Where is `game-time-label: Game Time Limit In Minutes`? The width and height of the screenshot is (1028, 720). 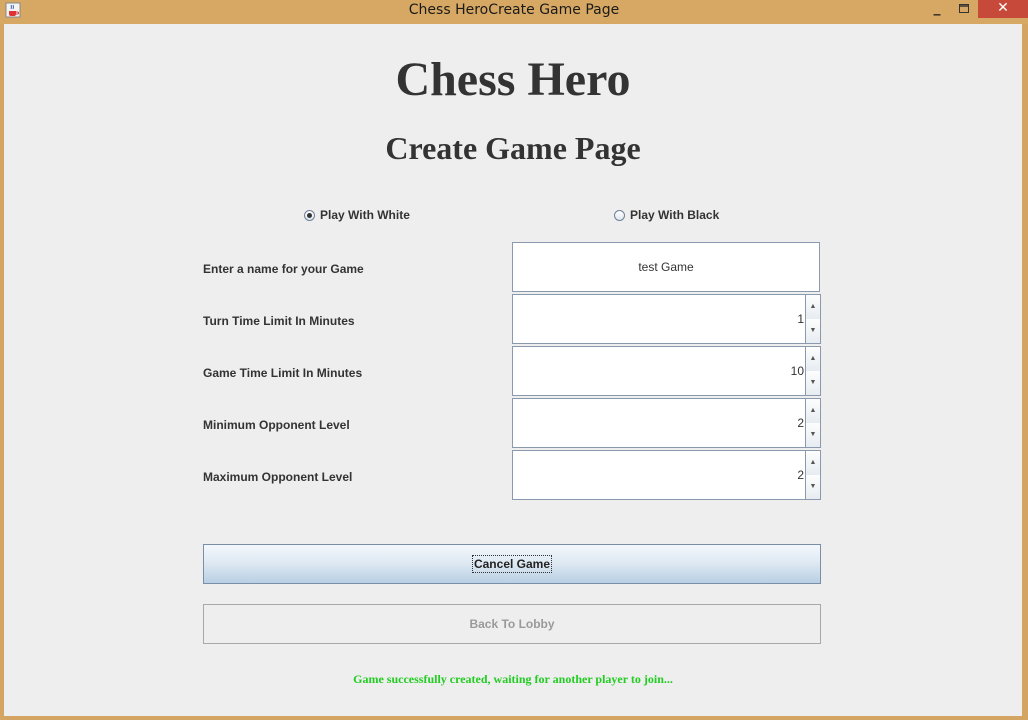
game-time-label: Game Time Limit In Minutes is located at coordinates (283, 373).